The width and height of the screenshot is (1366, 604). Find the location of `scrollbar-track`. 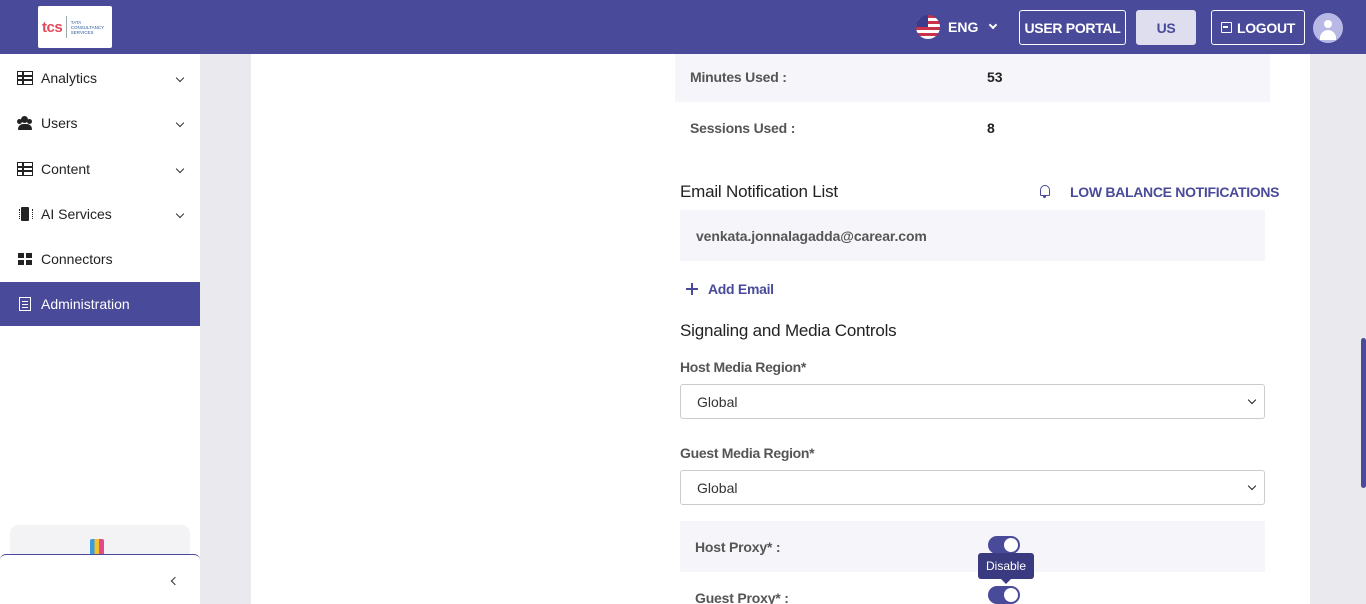

scrollbar-track is located at coordinates (1363, 329).